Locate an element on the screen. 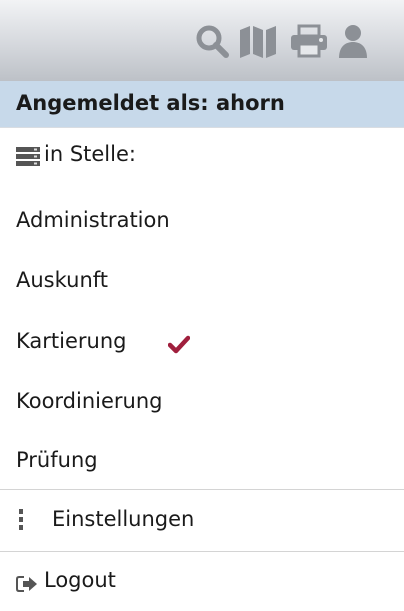  logged-in-header: Angemeldet als: ahorn is located at coordinates (202, 104).